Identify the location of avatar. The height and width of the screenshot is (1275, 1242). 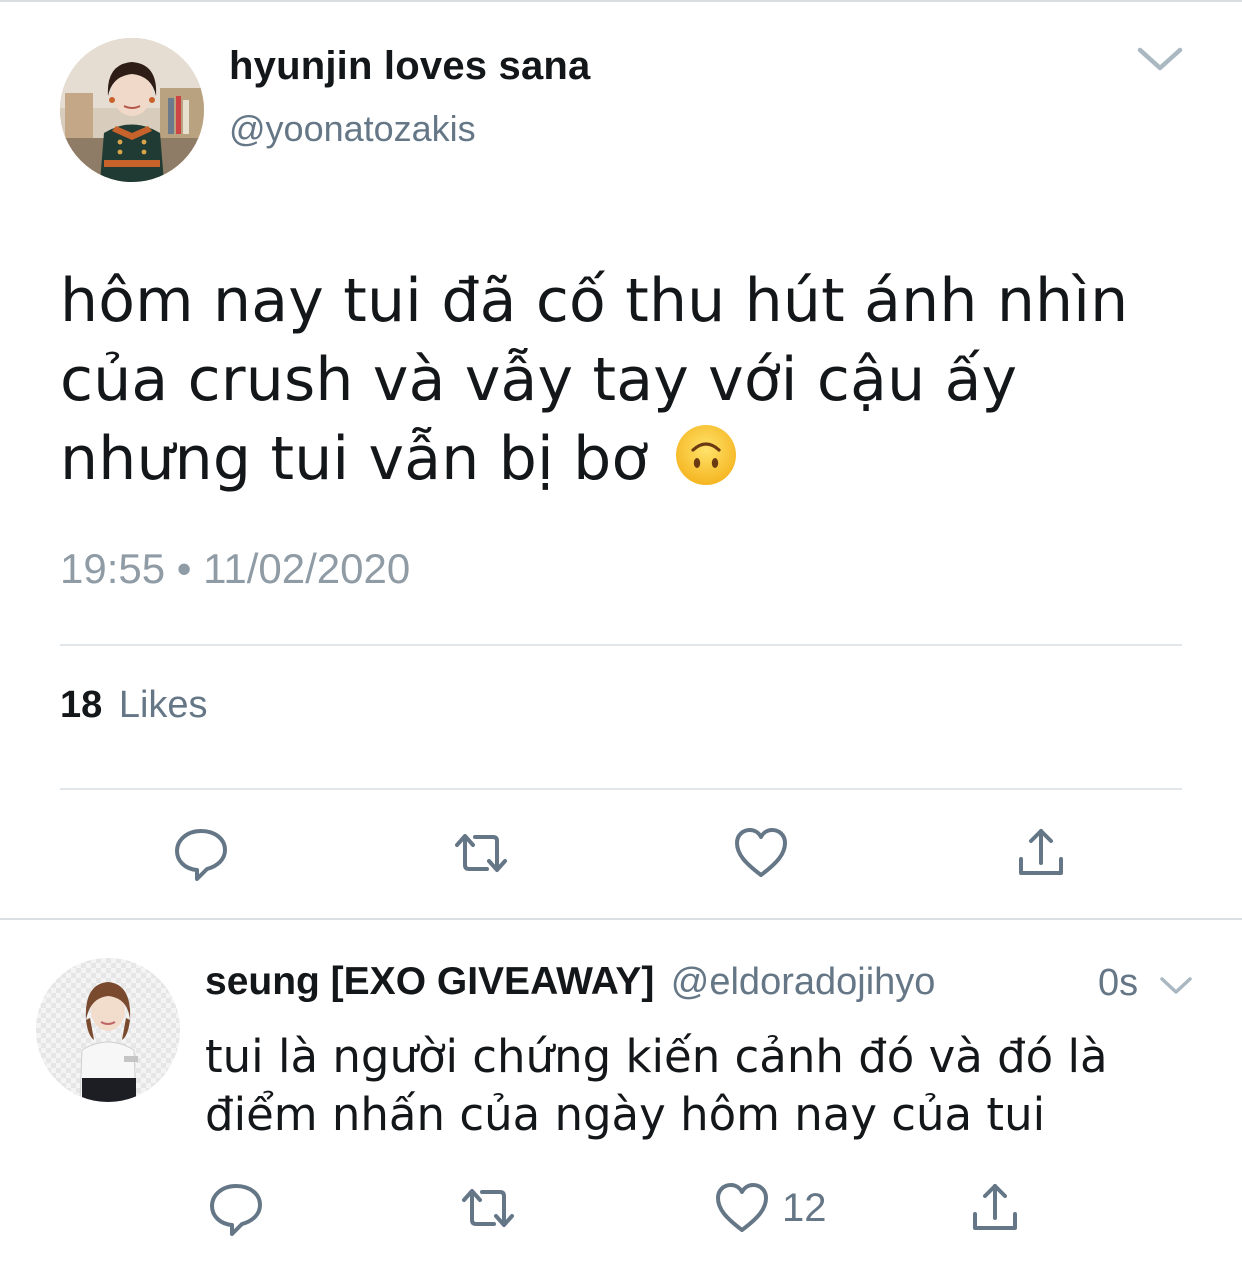
(132, 110).